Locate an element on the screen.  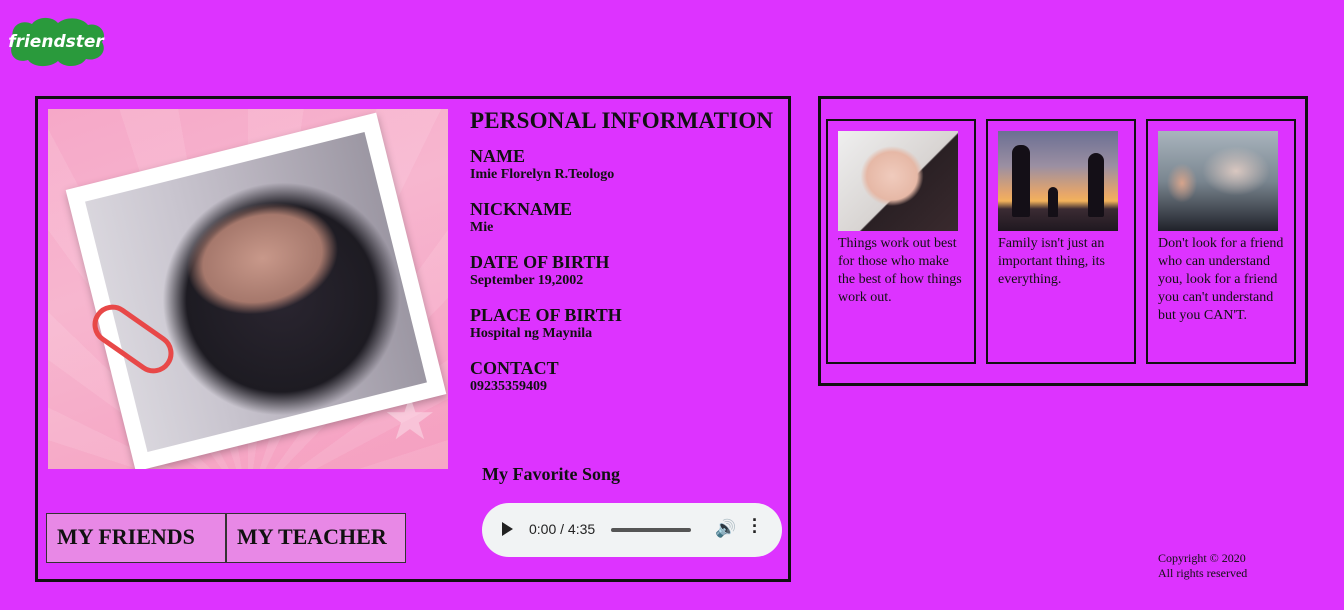
field-name: NAME Imie Florelyn R.Teologo is located at coordinates (630, 164).